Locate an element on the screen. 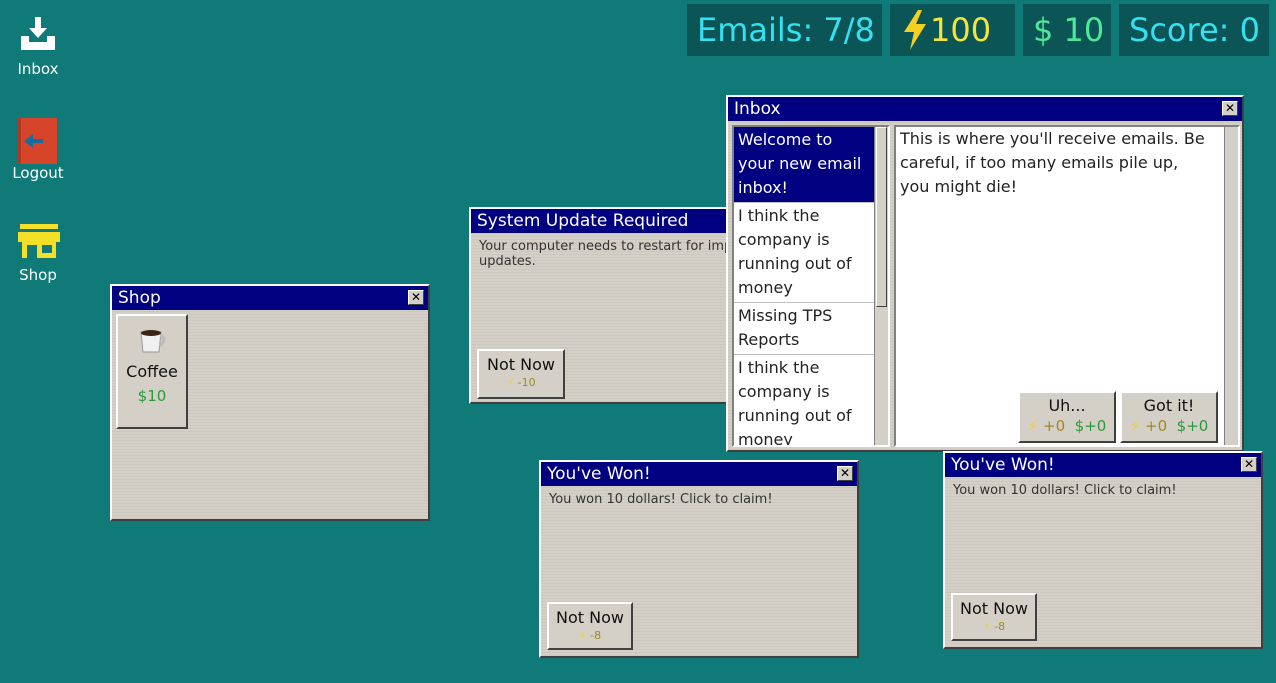  email-list-scrollbar is located at coordinates (881, 286).